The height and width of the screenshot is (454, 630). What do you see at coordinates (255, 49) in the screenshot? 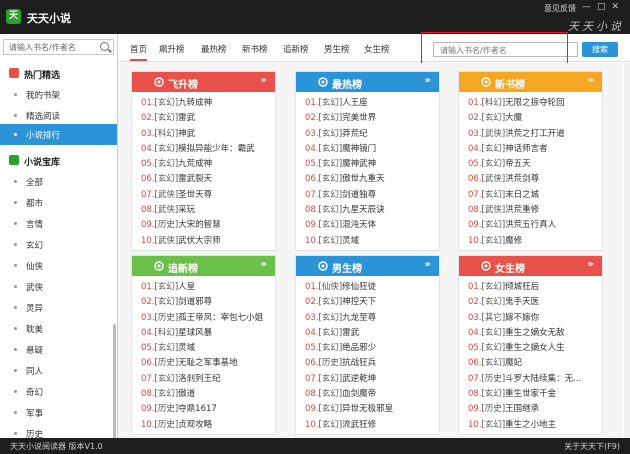
I see `tab-new-books: 新书榜` at bounding box center [255, 49].